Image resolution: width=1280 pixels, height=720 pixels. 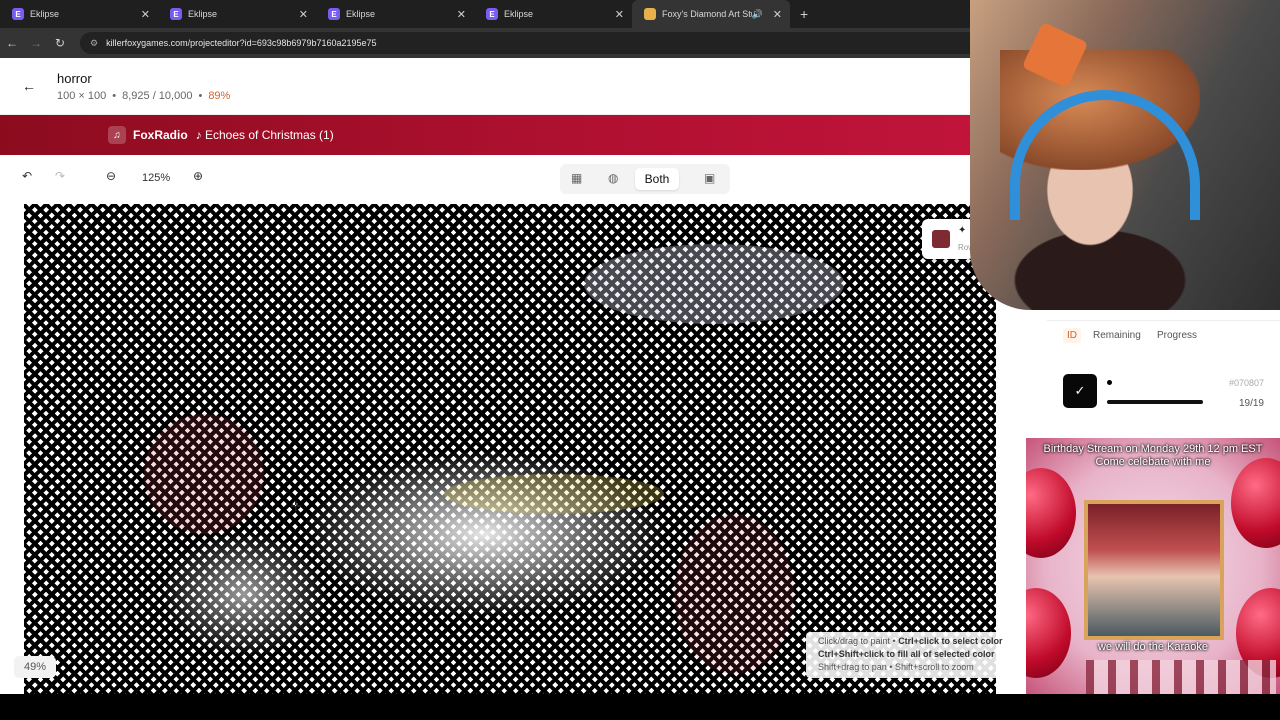 What do you see at coordinates (1153, 449) in the screenshot?
I see `promo-line-1: Birthday Stream on Monday 29th 12 pm EST` at bounding box center [1153, 449].